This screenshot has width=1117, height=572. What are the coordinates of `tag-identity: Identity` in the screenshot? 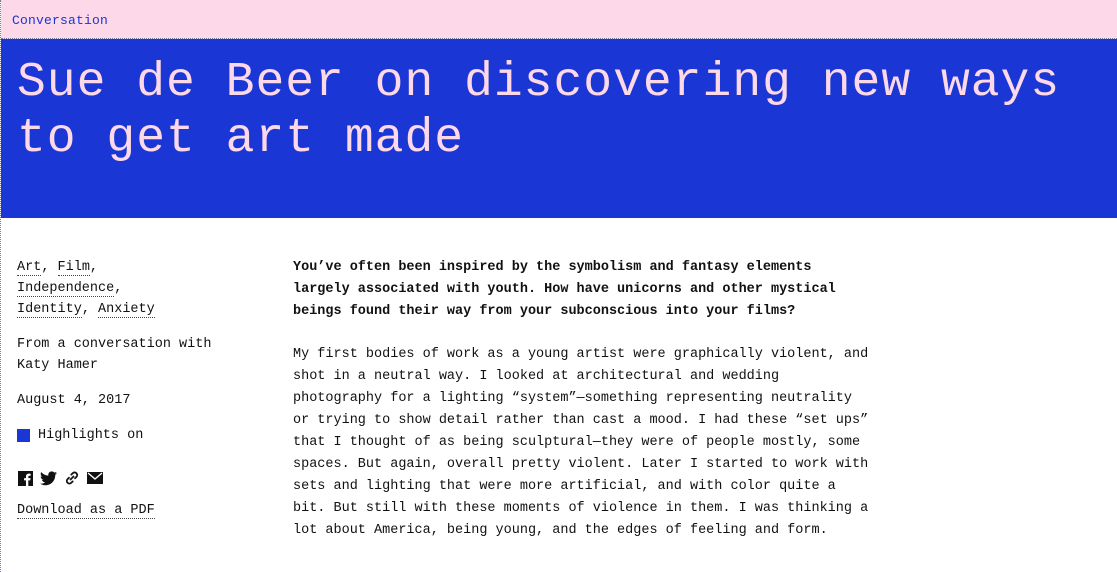 It's located at (49, 310).